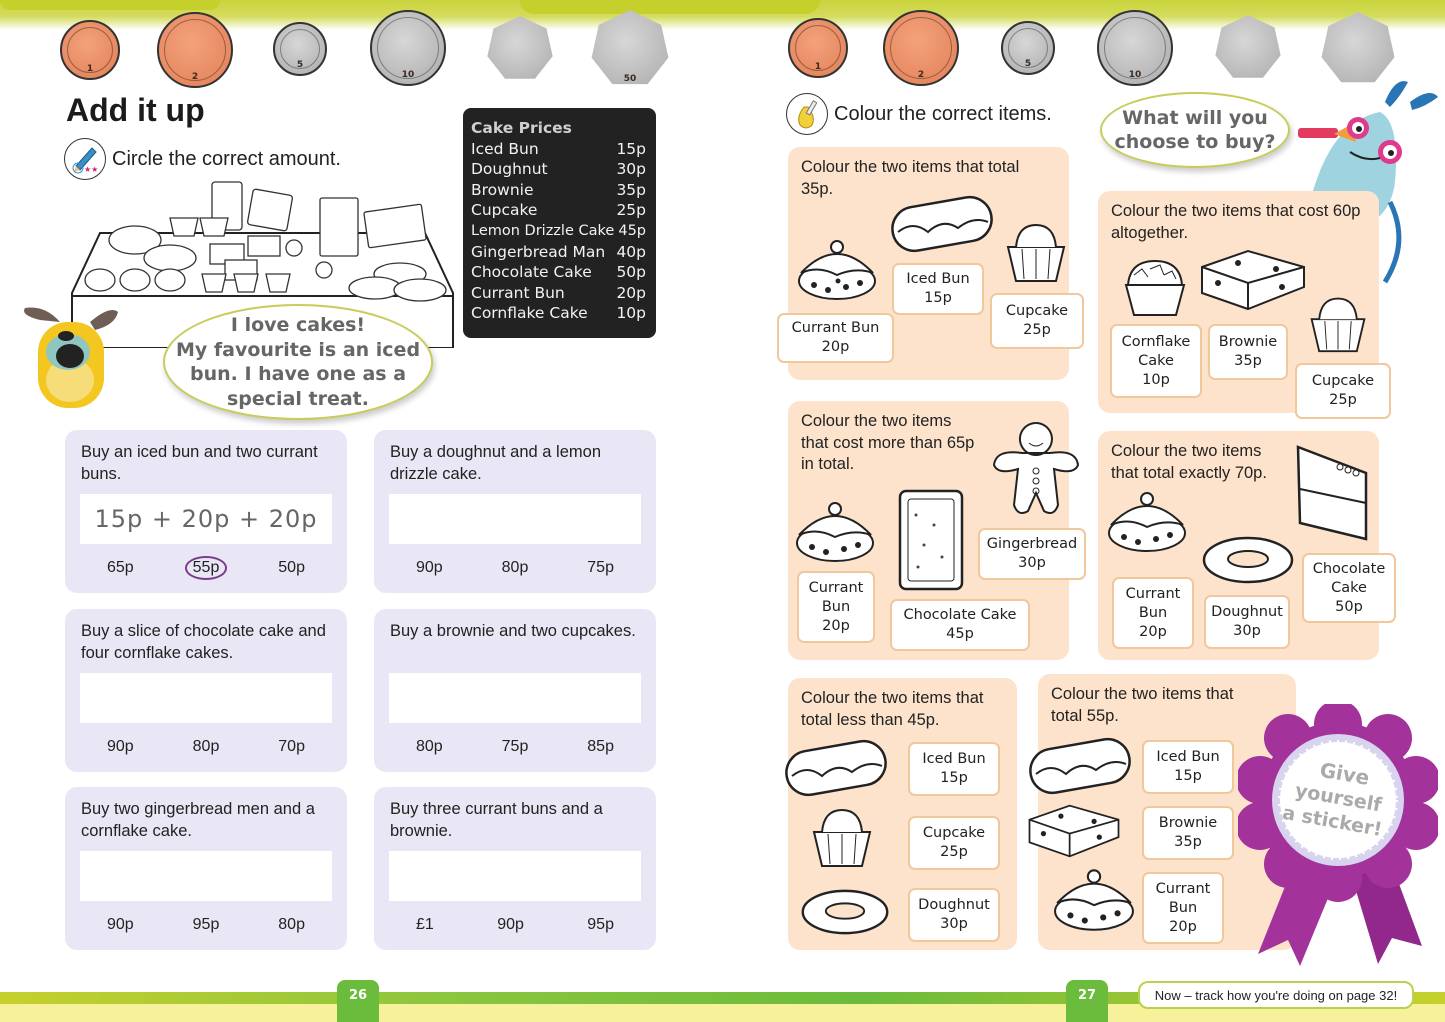 This screenshot has height=1022, width=1445. What do you see at coordinates (558, 292) in the screenshot?
I see `price-row: Currant Bun 20p` at bounding box center [558, 292].